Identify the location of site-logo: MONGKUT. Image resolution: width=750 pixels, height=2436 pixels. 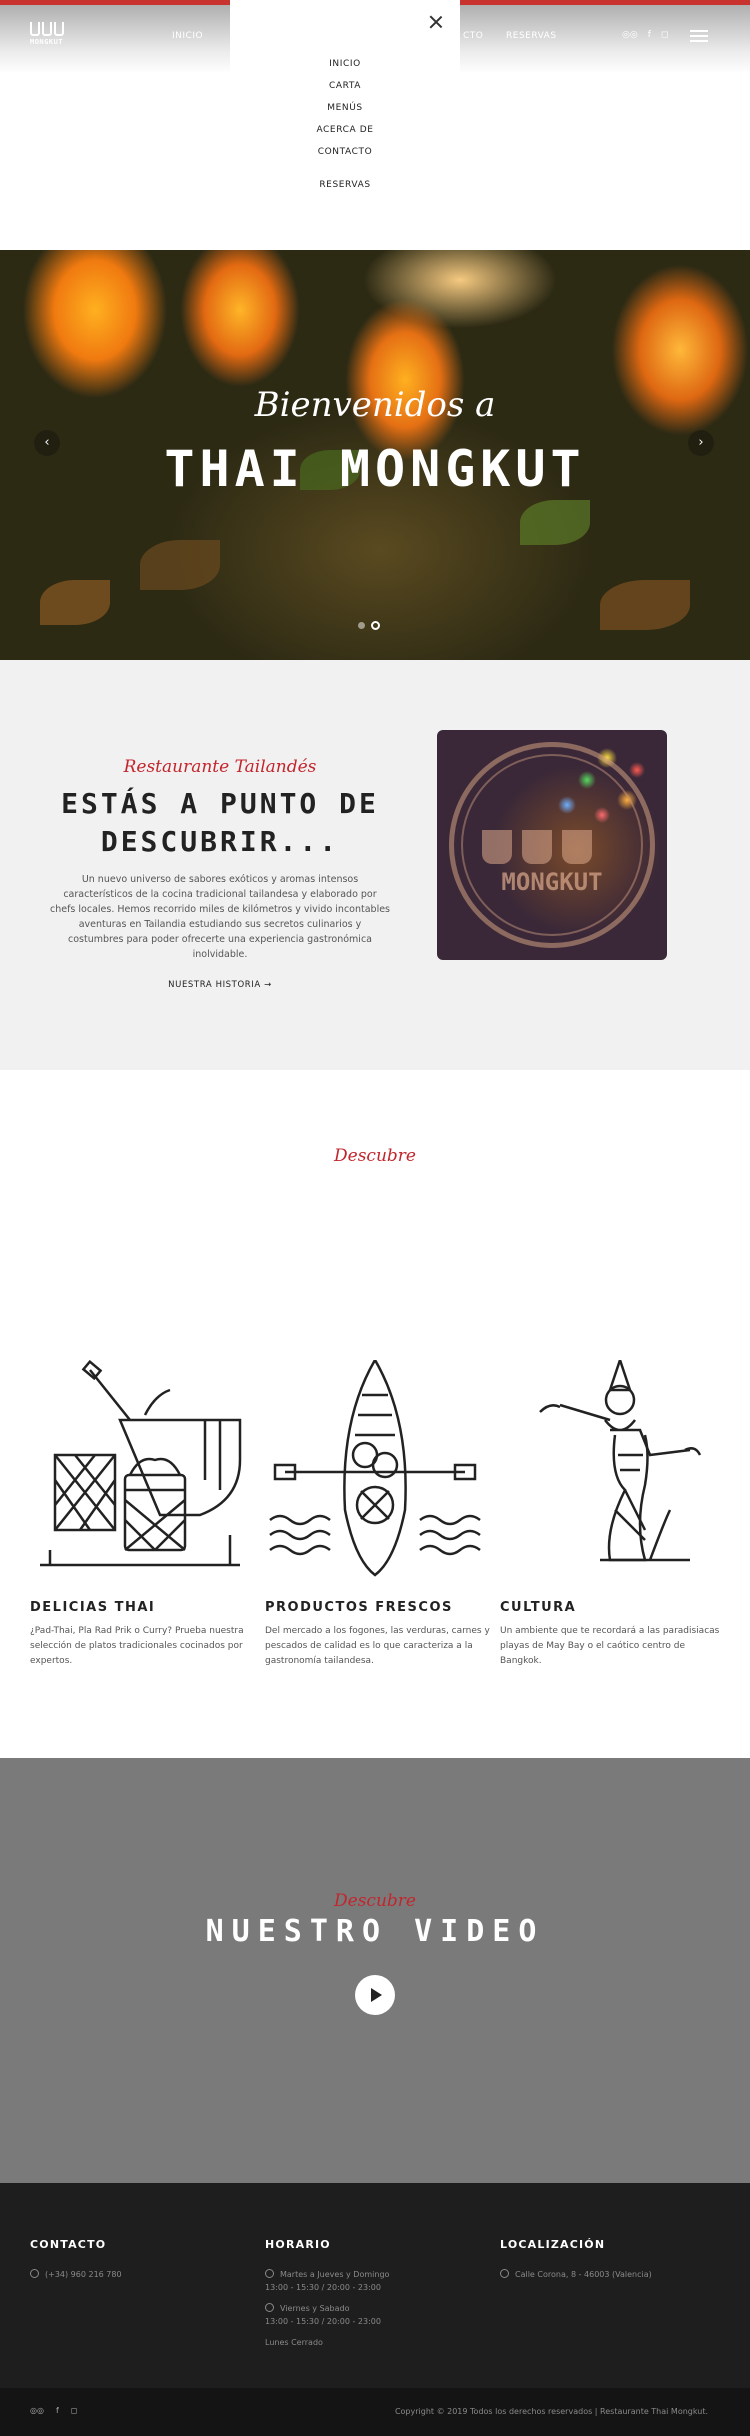
(52, 36).